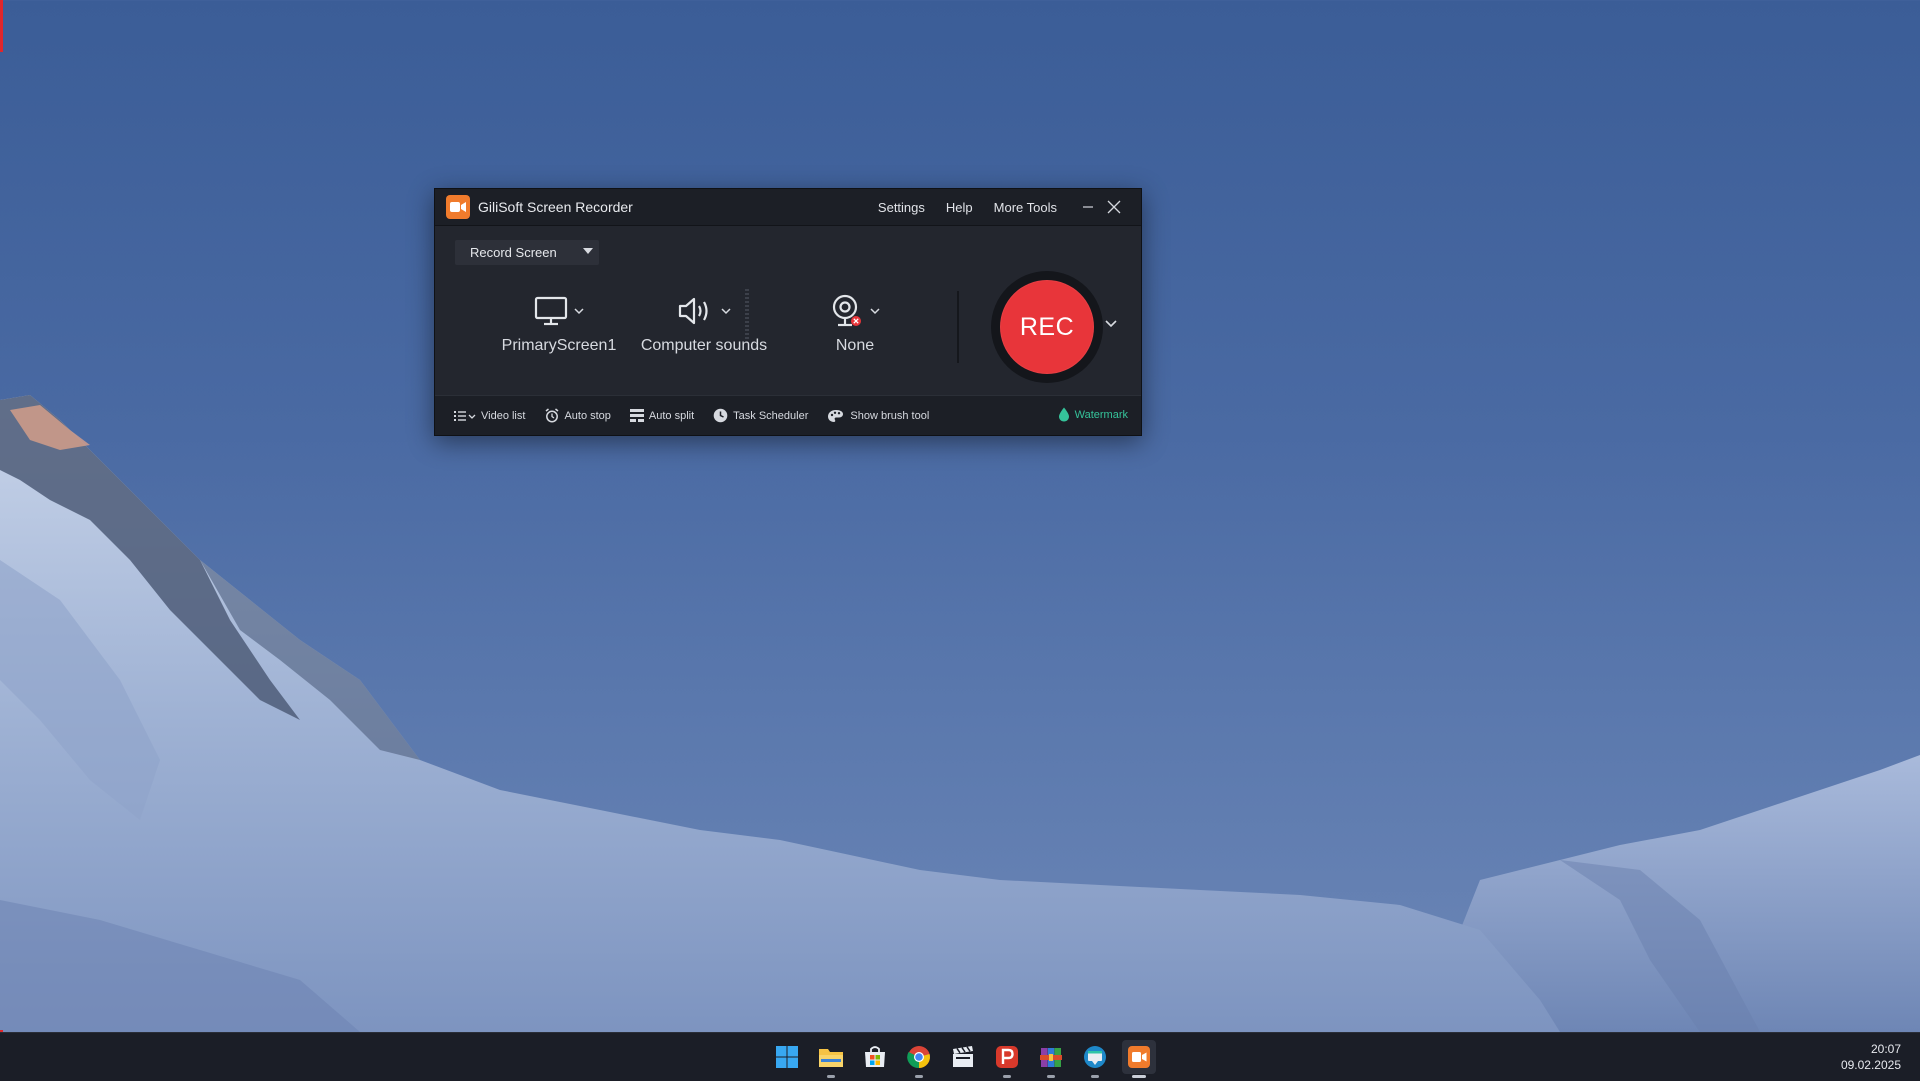 The height and width of the screenshot is (1081, 1920). I want to click on taskbar-apps, so click(968, 1059).